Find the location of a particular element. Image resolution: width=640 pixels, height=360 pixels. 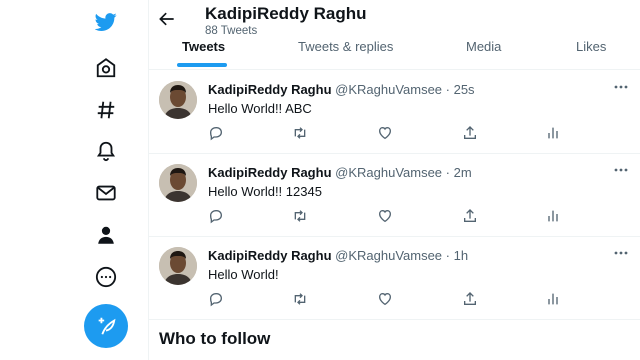

feather-plus-icon is located at coordinates (107, 326).